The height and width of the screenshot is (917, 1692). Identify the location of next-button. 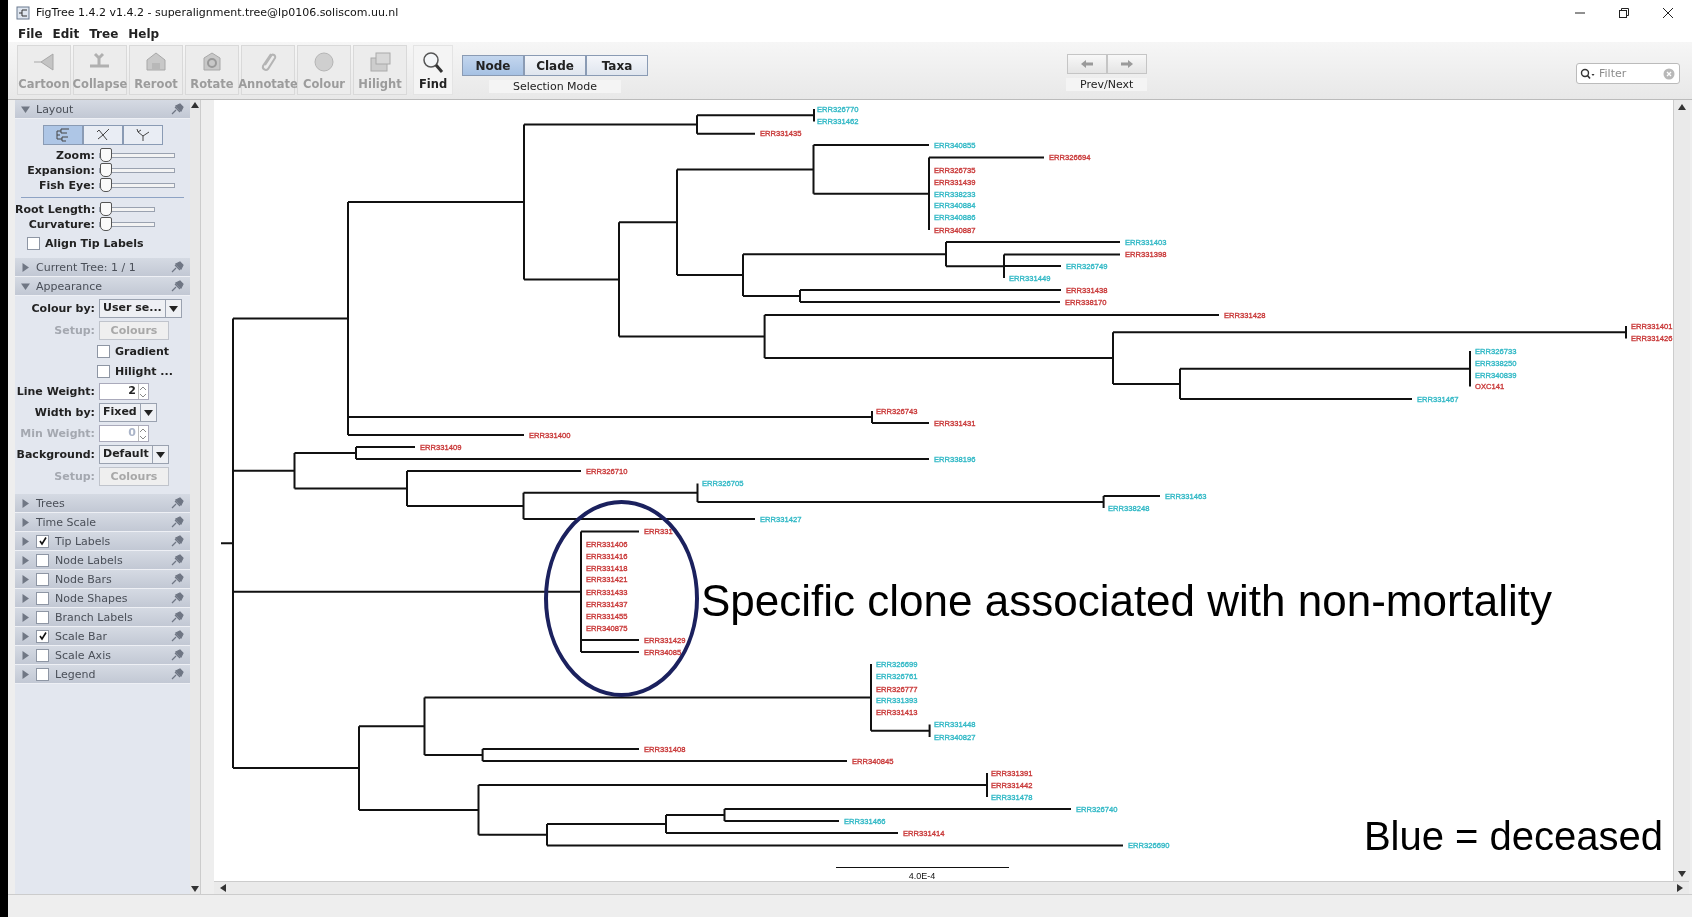
(1126, 64).